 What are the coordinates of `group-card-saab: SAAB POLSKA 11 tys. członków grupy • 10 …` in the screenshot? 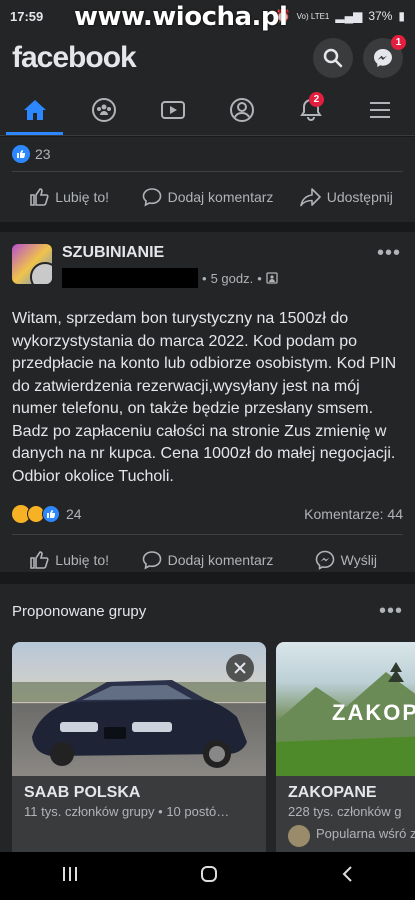 It's located at (139, 747).